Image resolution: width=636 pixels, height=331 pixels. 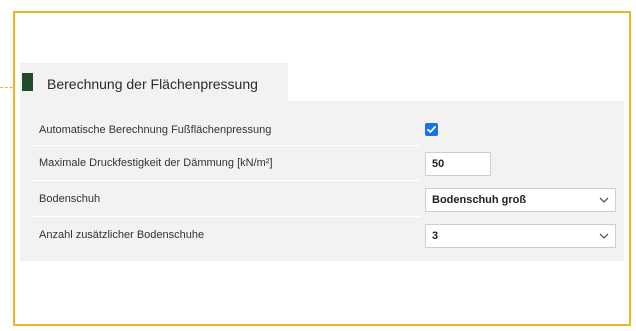 What do you see at coordinates (70, 199) in the screenshot?
I see `floor-shoe-label: Bodenschuh` at bounding box center [70, 199].